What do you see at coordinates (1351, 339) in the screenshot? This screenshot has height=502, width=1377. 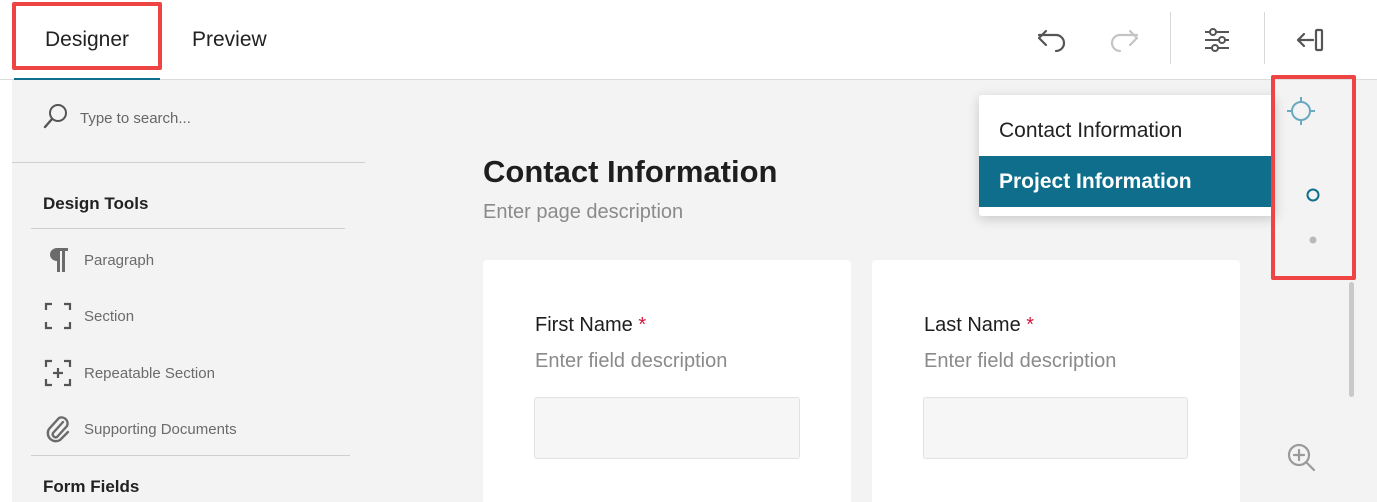 I see `scrollbar` at bounding box center [1351, 339].